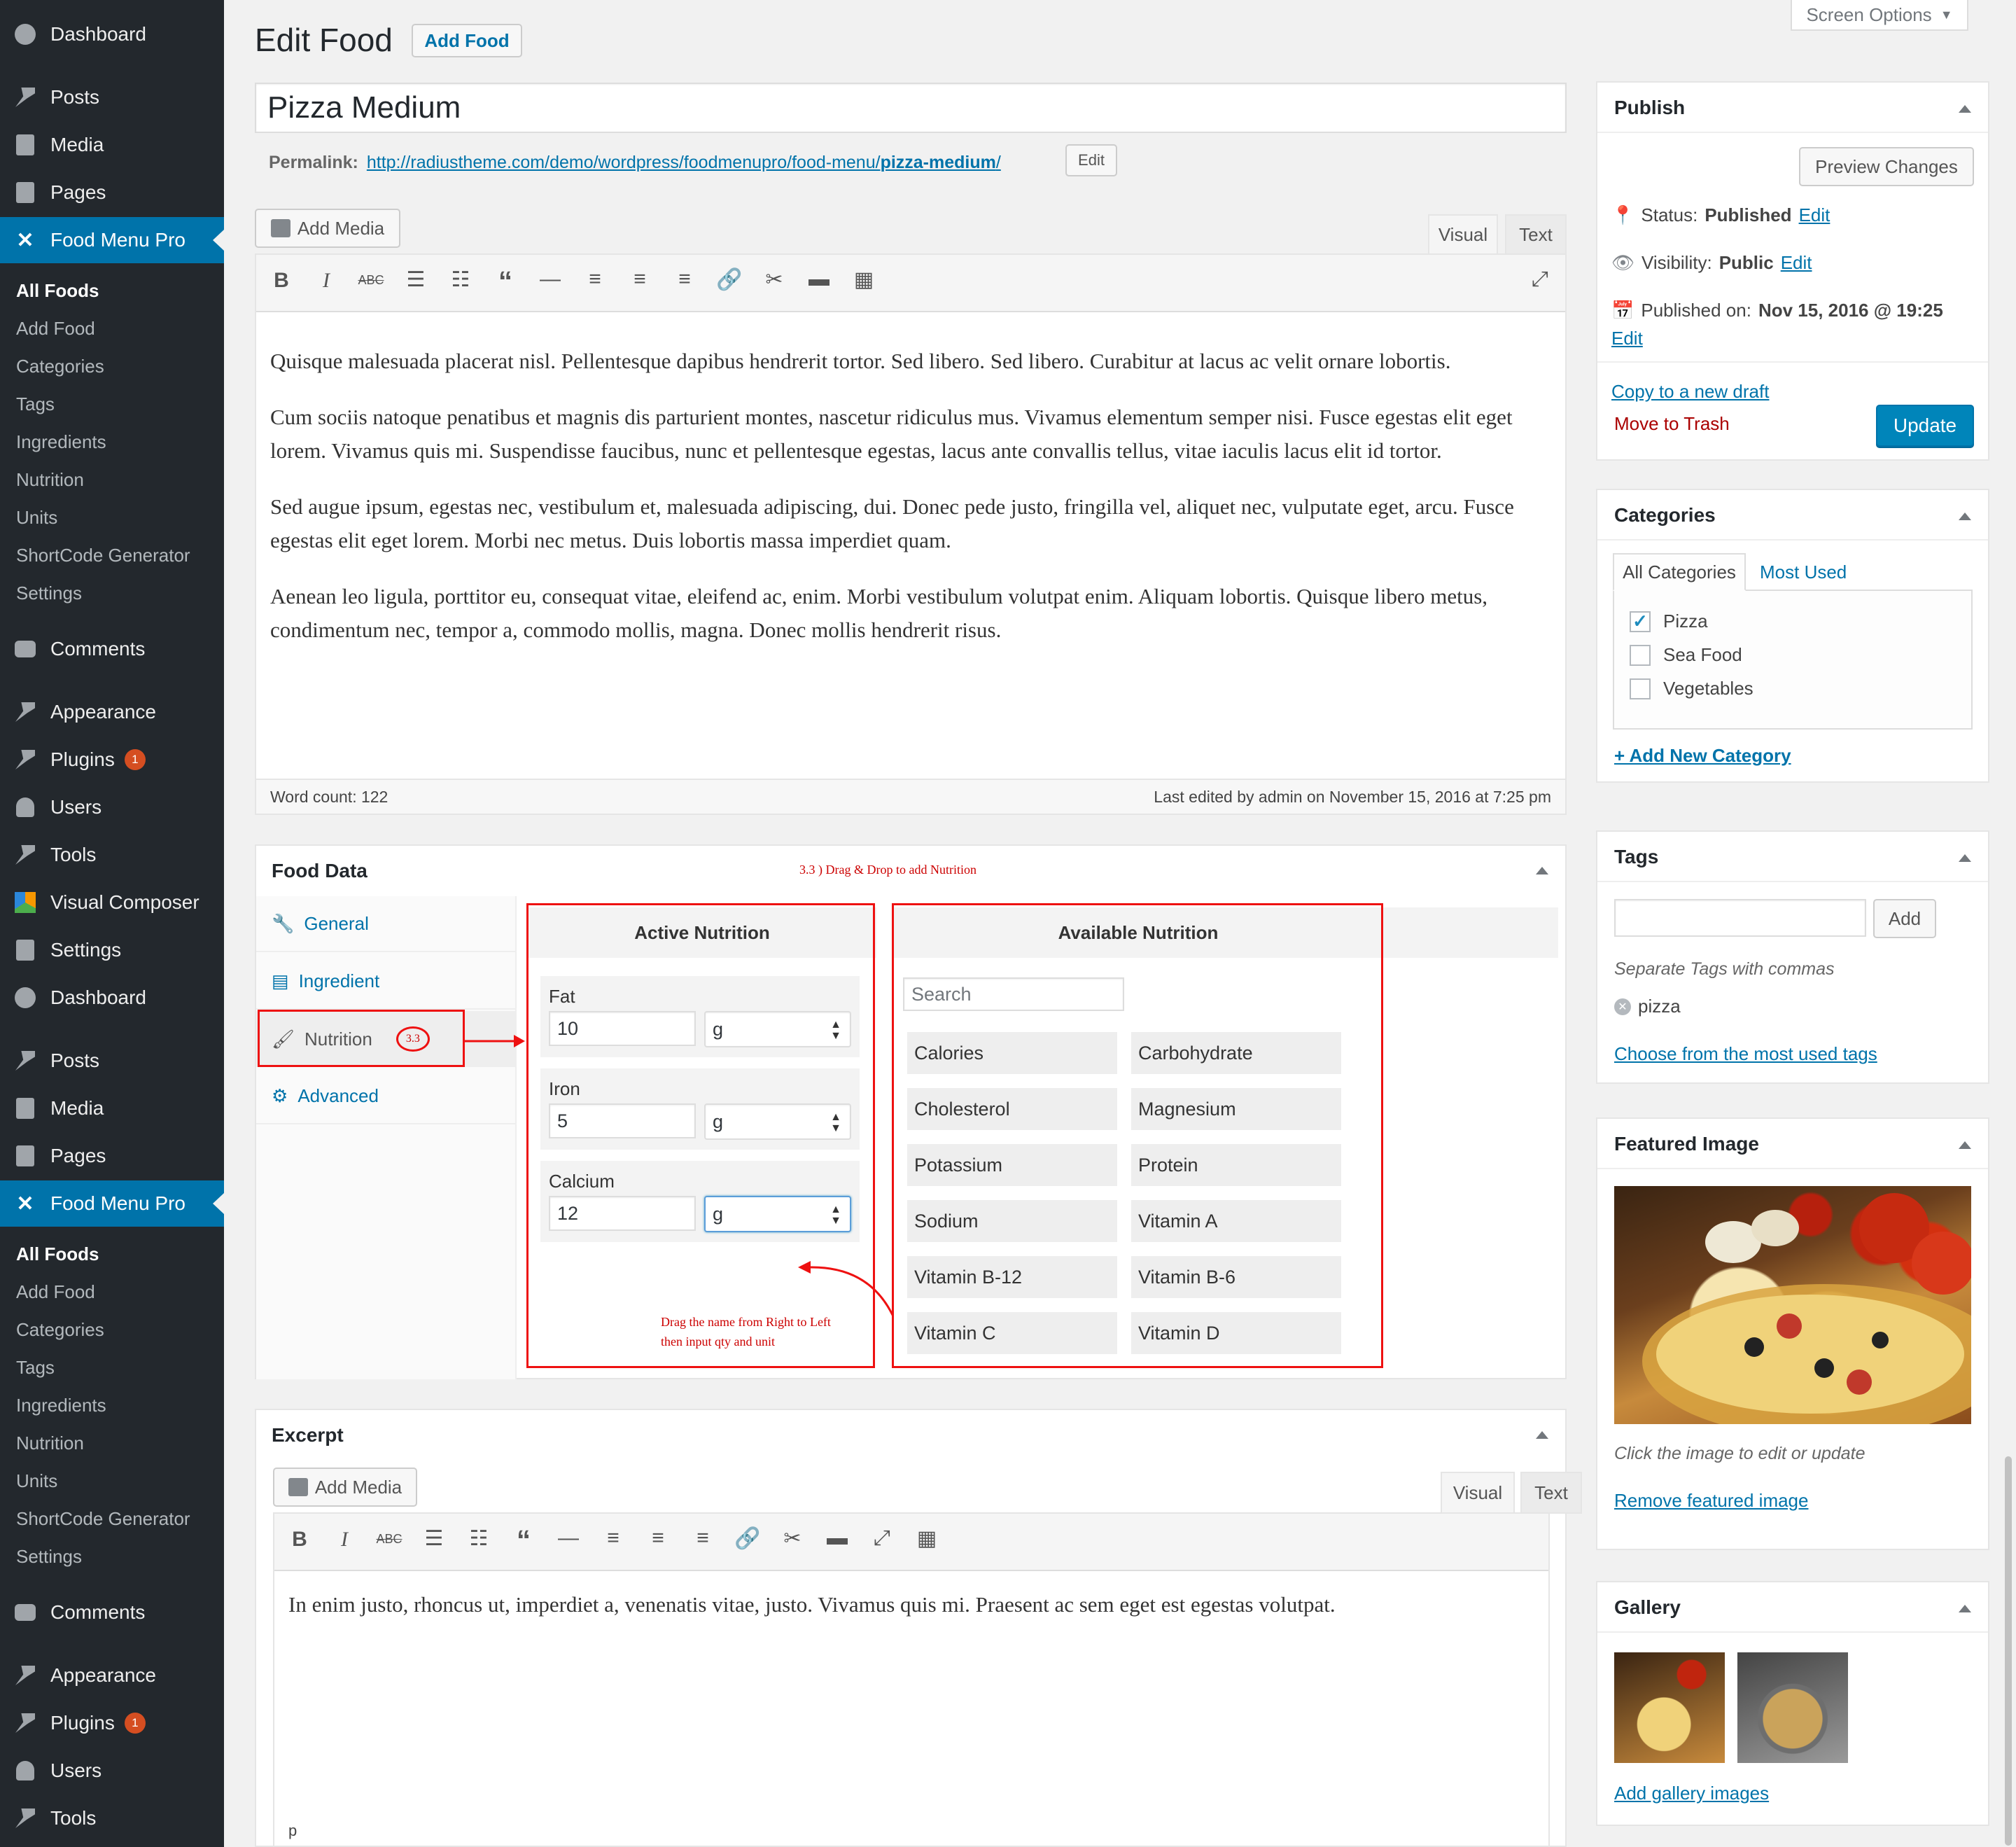 The image size is (2016, 1847). What do you see at coordinates (112, 192) in the screenshot?
I see `menu-pages: Pages` at bounding box center [112, 192].